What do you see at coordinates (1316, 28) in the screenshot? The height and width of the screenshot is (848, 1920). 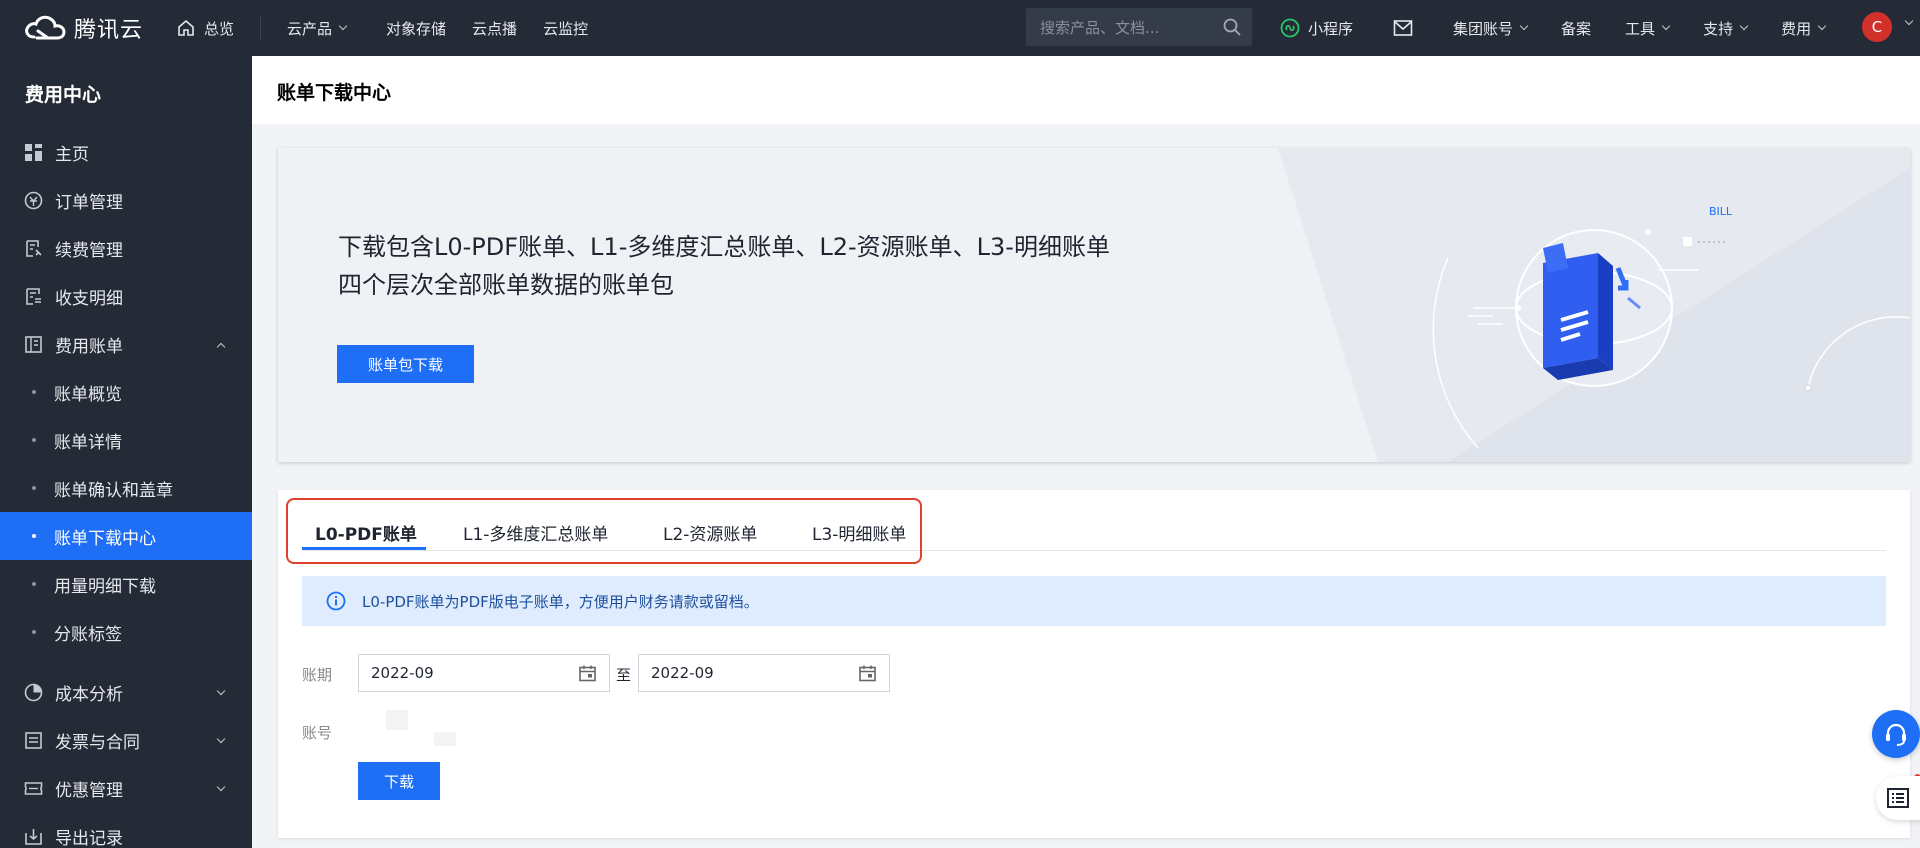 I see `nav-mini-program: 小程序` at bounding box center [1316, 28].